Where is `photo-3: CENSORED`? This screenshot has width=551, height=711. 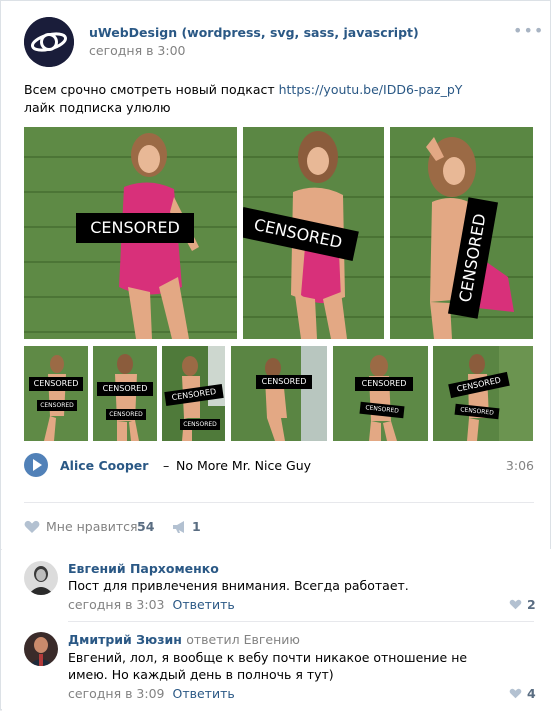 photo-3: CENSORED is located at coordinates (461, 233).